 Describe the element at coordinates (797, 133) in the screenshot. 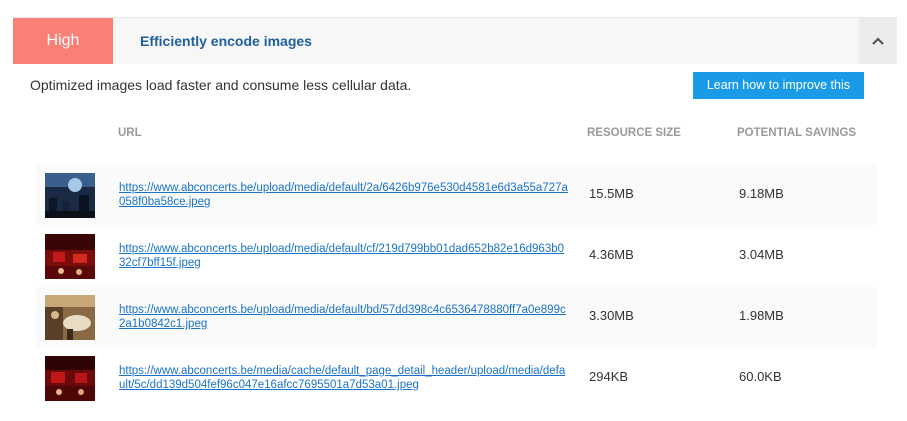

I see `column-header-savings: POTENTIAL SAVINGS` at that location.